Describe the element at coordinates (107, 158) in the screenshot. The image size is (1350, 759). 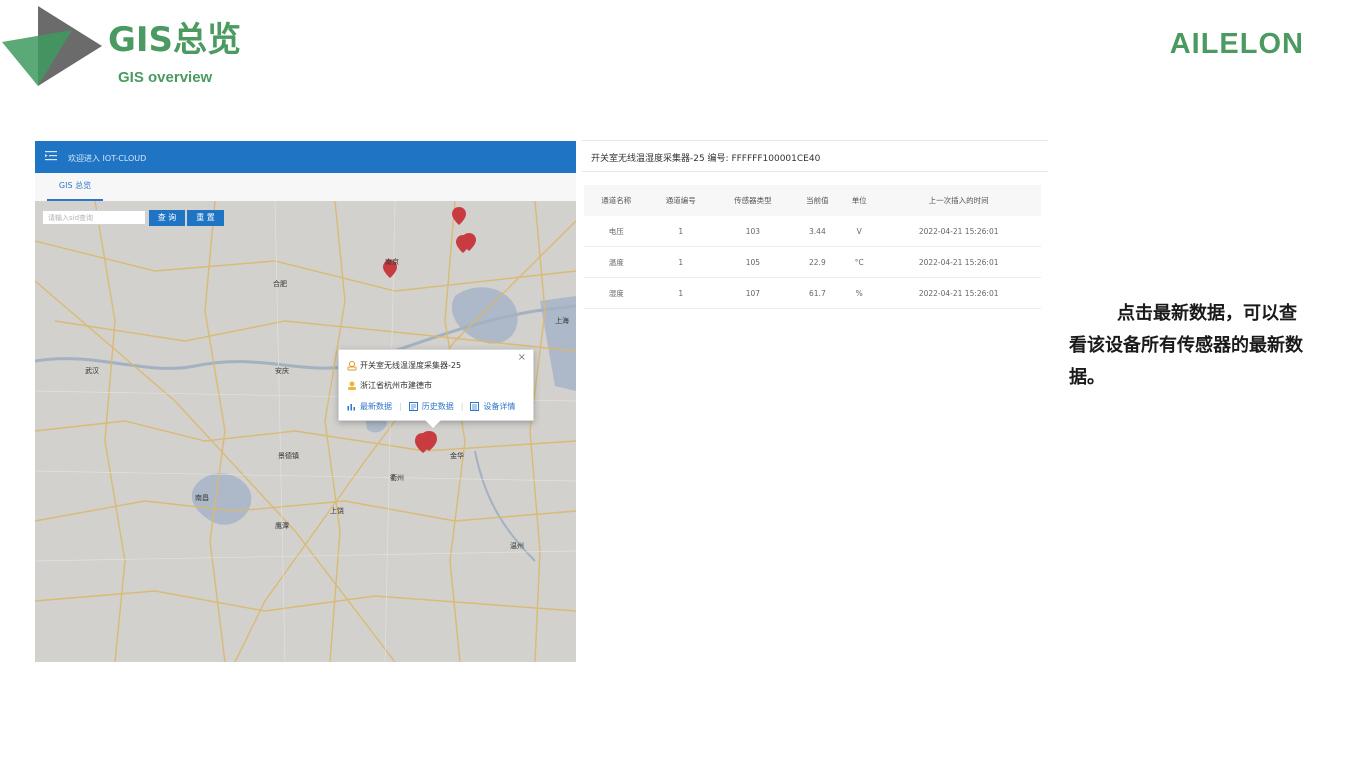
I see `welcome-text: 欢迎进入 IOT-CLOUD` at that location.